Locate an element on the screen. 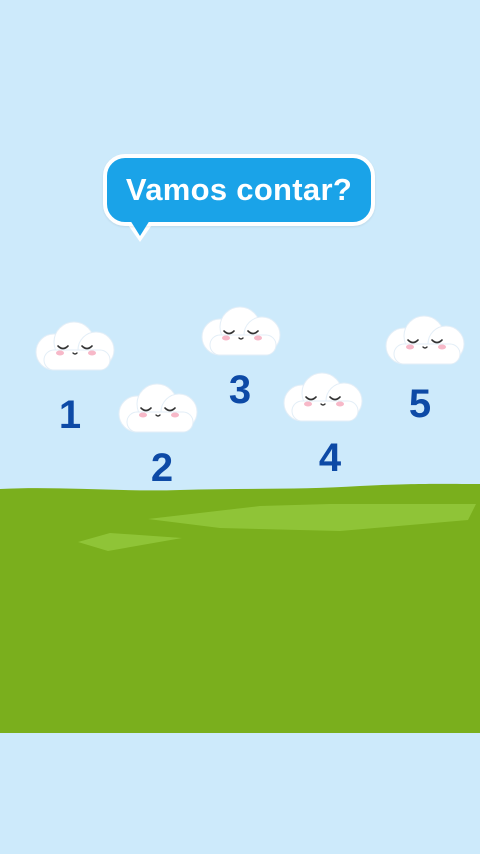 This screenshot has height=854, width=480. prompt-text: Vamos contar? is located at coordinates (239, 189).